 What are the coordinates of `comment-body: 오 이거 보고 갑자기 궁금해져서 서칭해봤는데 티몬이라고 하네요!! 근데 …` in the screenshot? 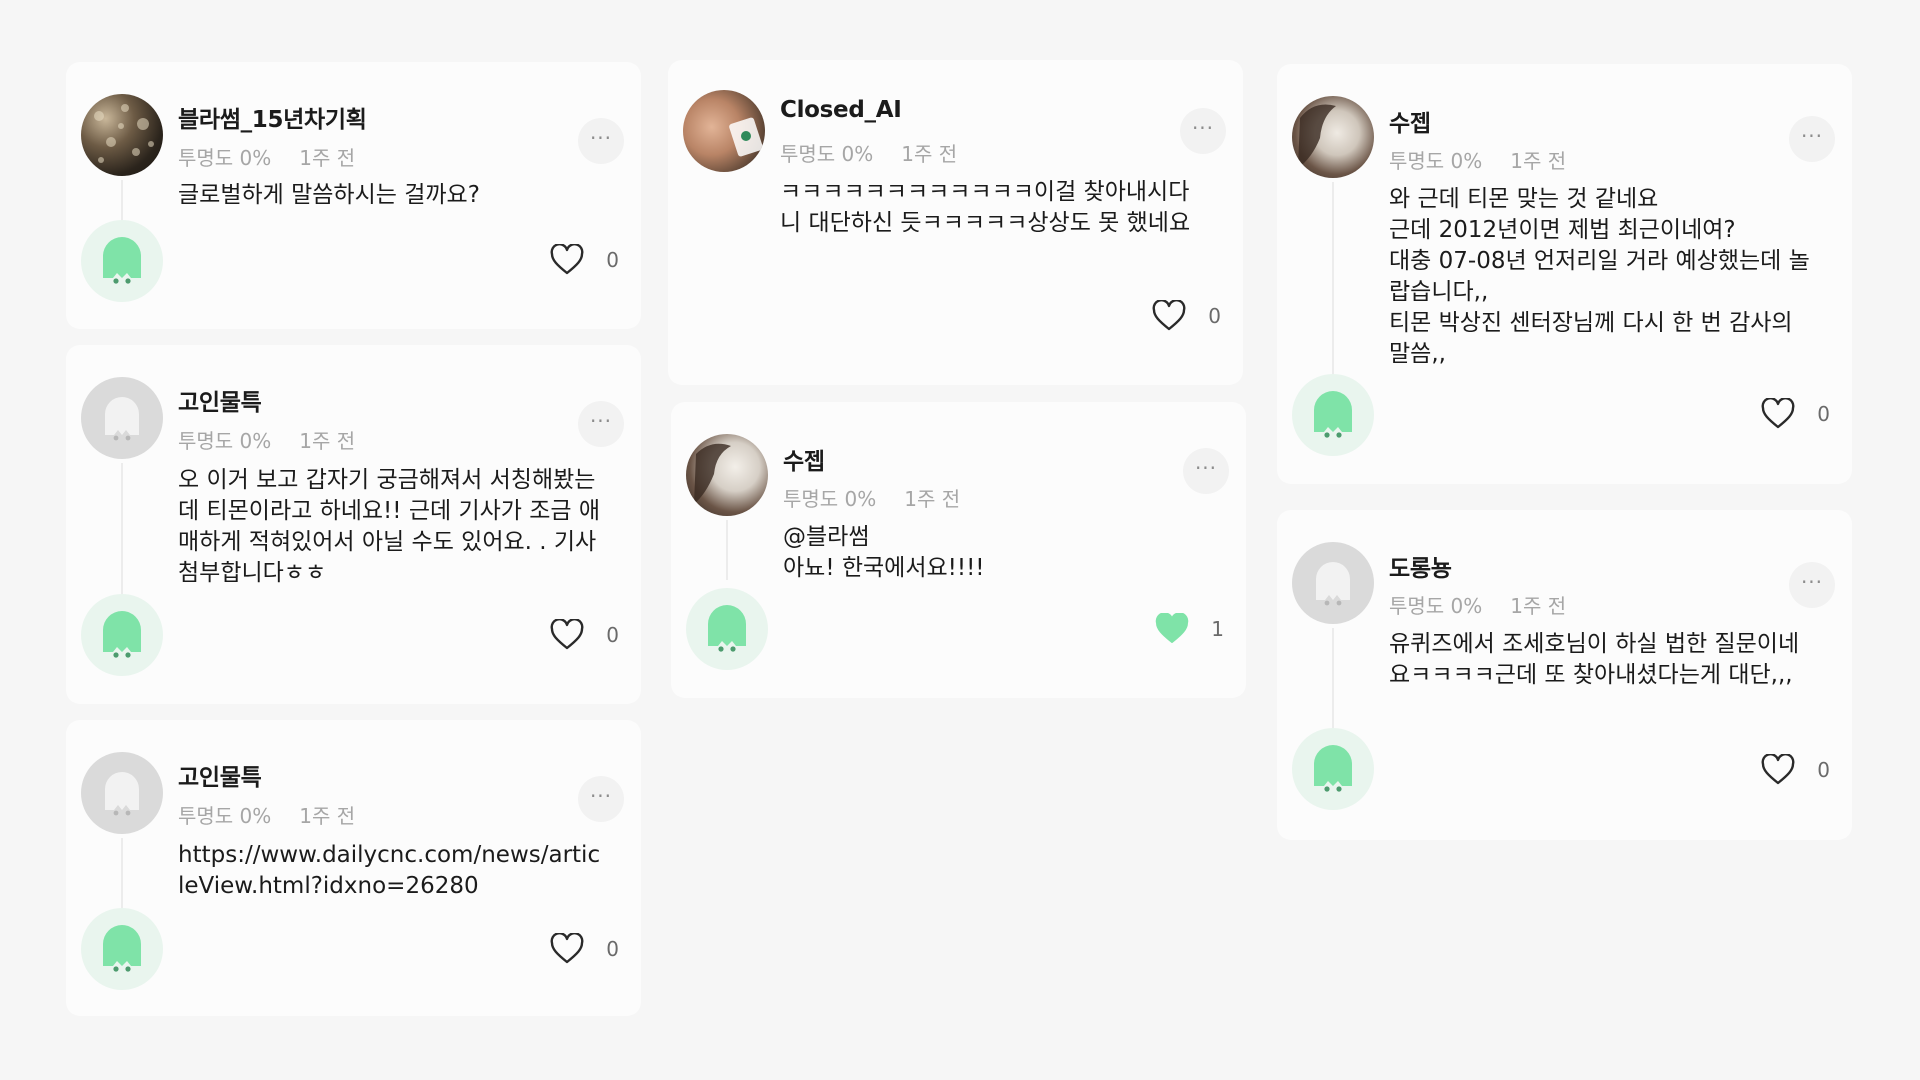 It's located at (391, 526).